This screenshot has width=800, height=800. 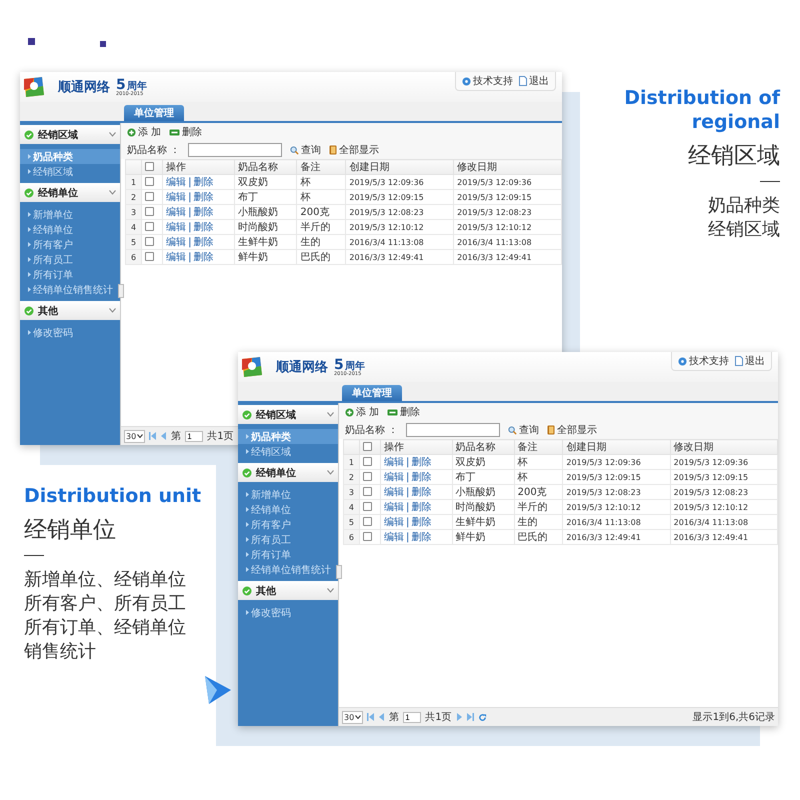 What do you see at coordinates (538, 462) in the screenshot?
I see `table-cell: 杯` at bounding box center [538, 462].